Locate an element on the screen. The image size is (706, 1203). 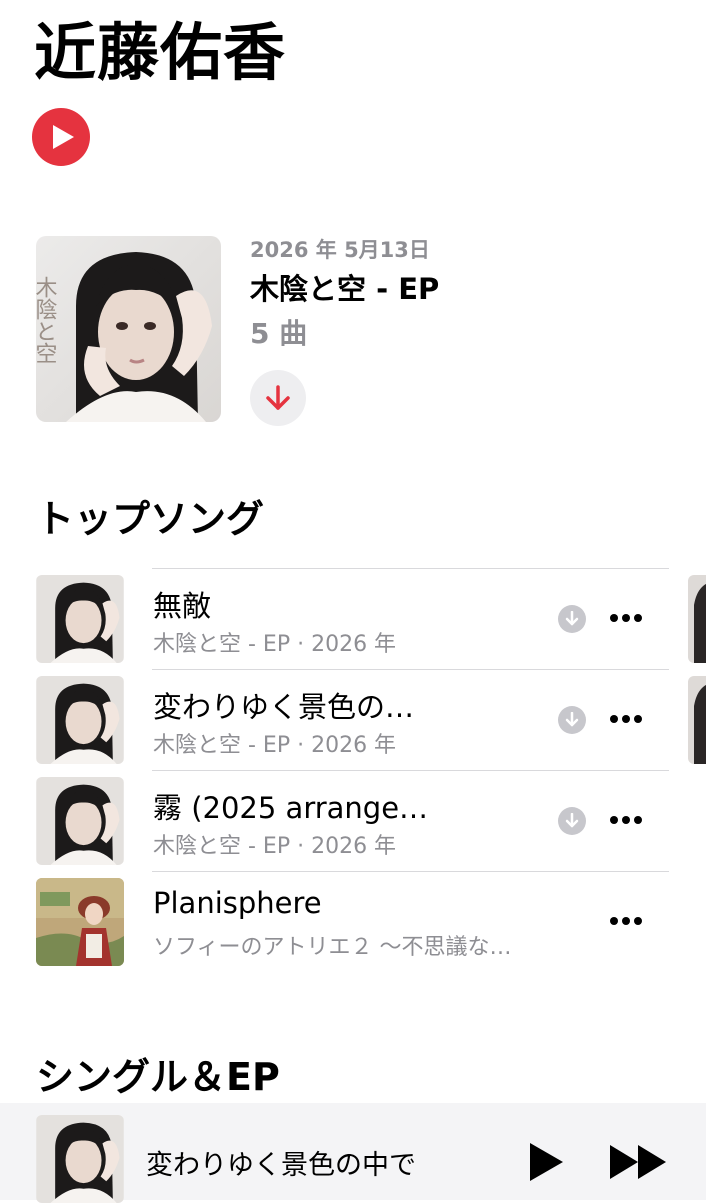
latest-release-cover: 木陰と空 is located at coordinates (128, 329).